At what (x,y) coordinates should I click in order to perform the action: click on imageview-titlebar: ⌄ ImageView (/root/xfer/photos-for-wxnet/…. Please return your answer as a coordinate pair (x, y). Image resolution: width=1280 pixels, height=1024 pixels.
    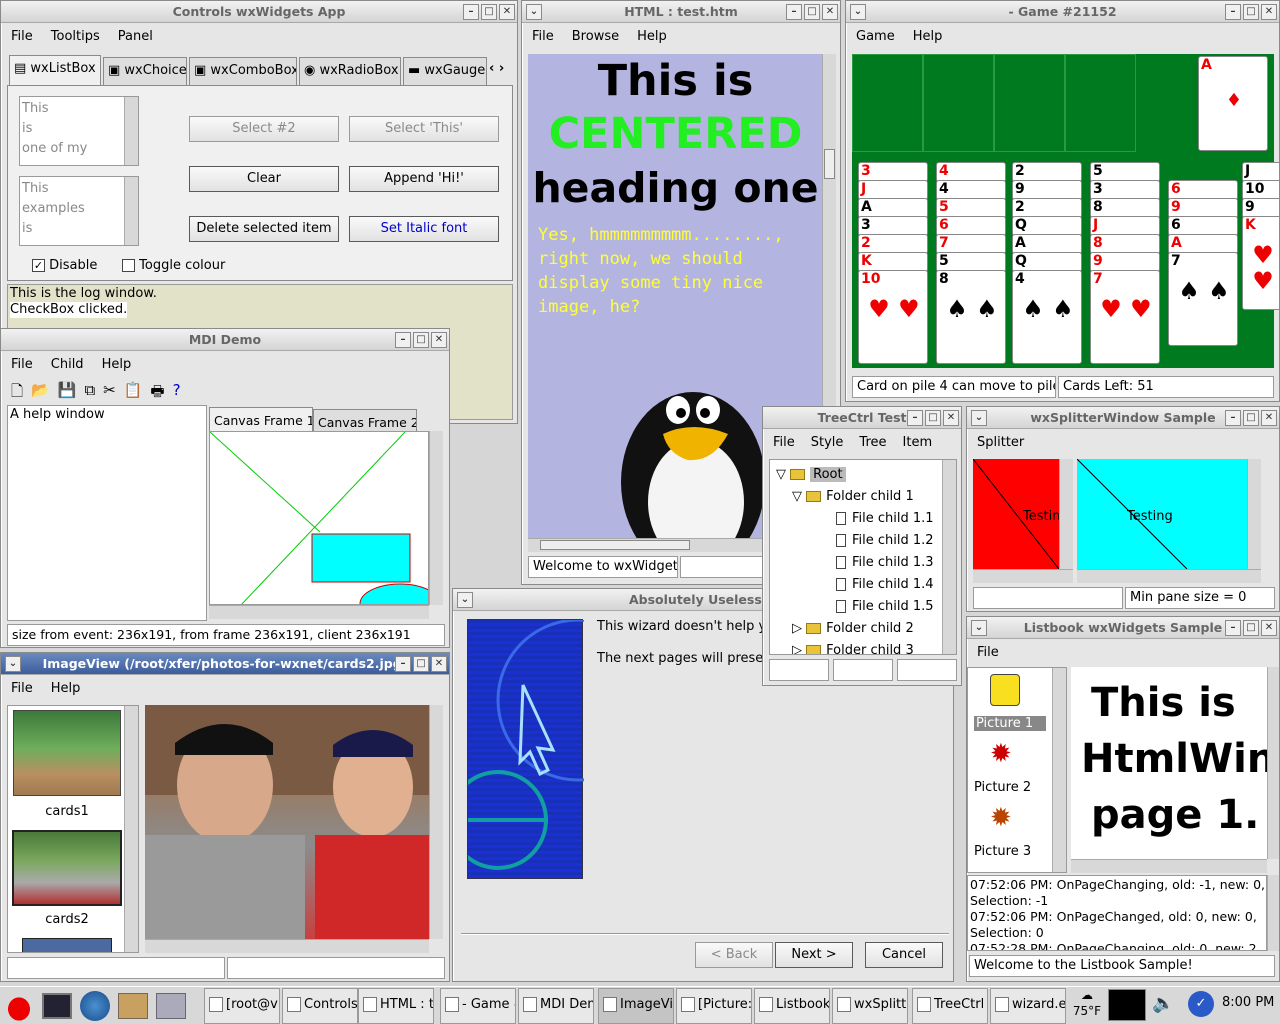
    Looking at the image, I should click on (225, 664).